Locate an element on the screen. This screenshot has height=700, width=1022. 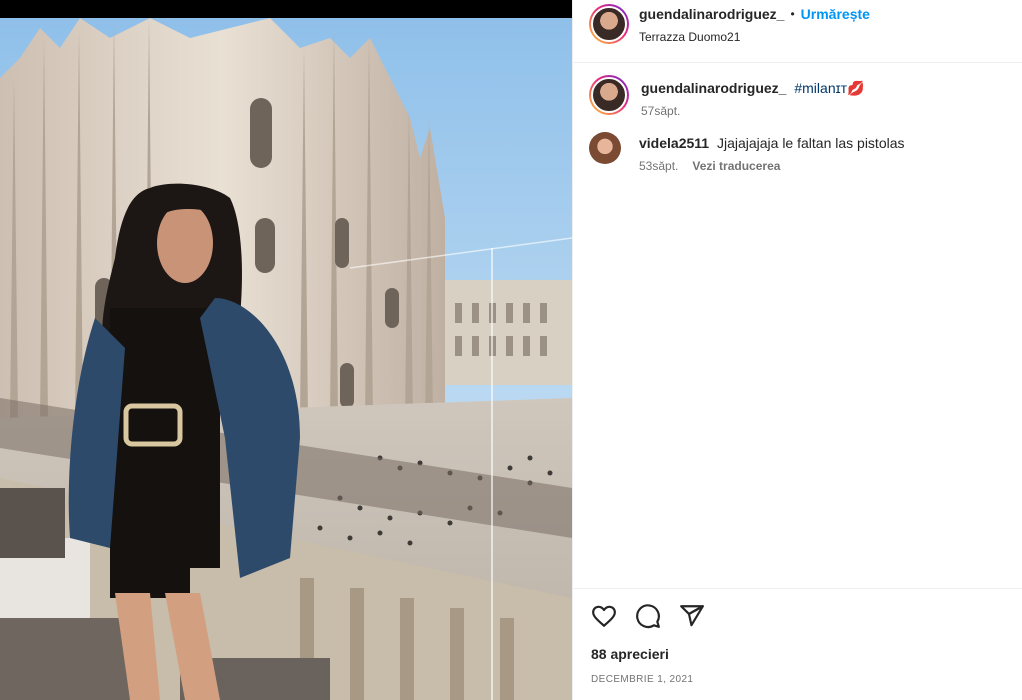
author-avatar is located at coordinates (609, 24).